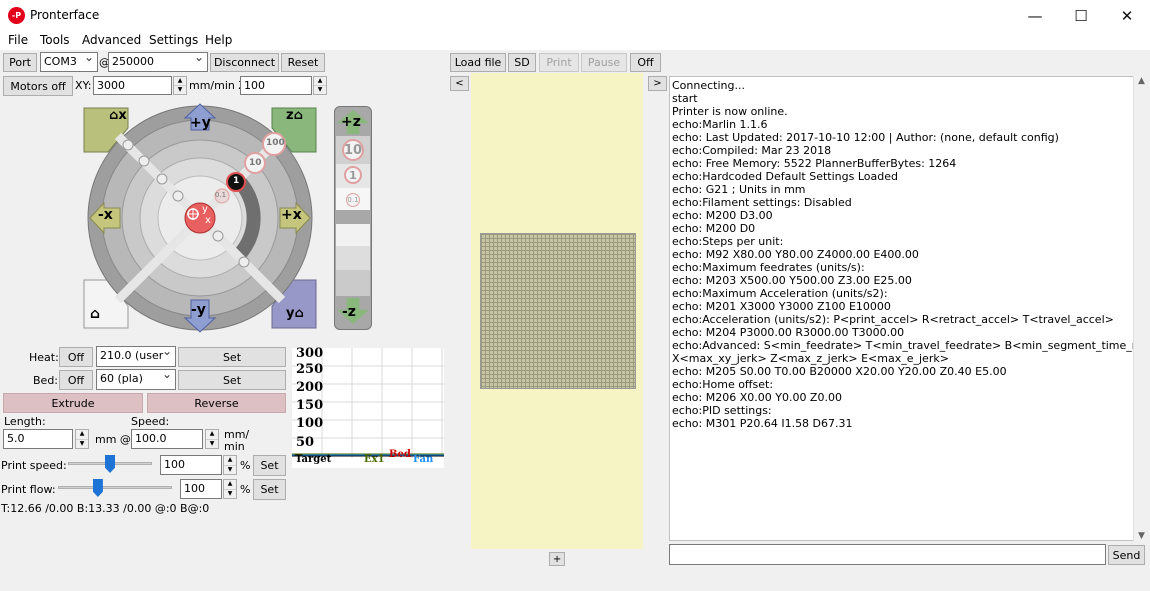 This screenshot has width=1150, height=591. Describe the element at coordinates (557, 559) in the screenshot. I see `zoom-in-button: +` at that location.